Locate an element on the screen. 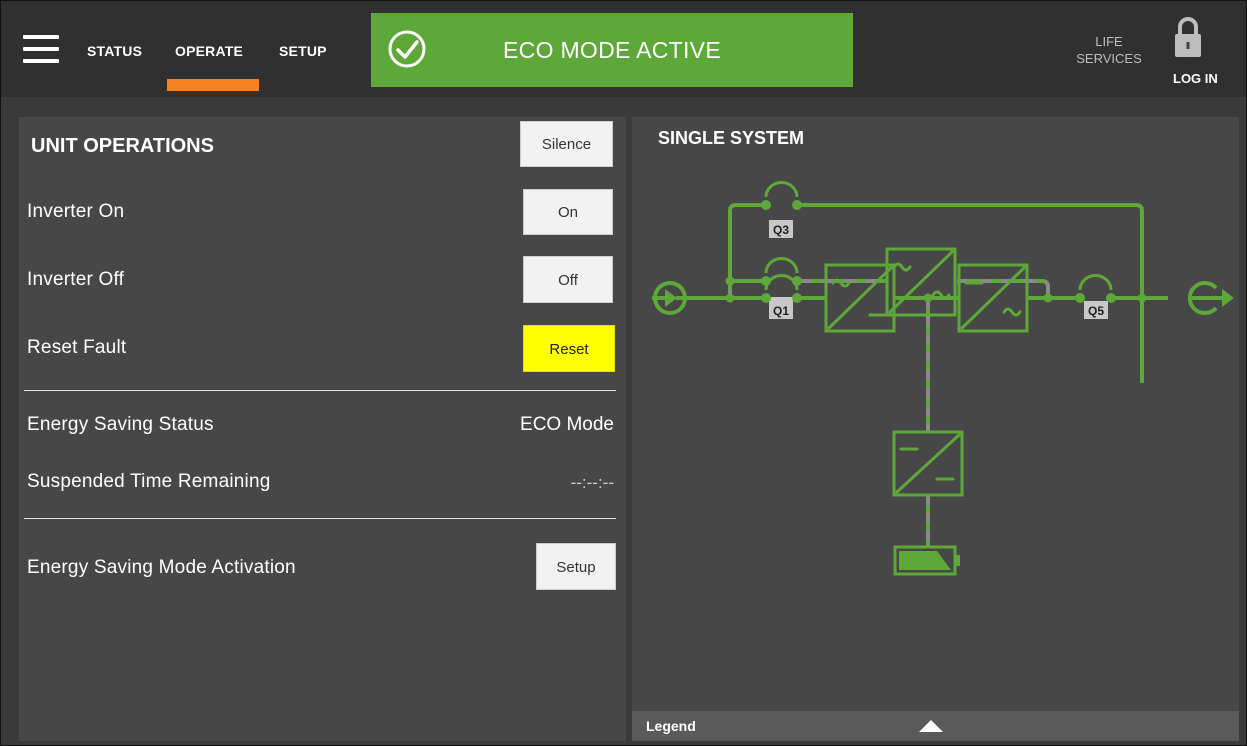 The height and width of the screenshot is (746, 1247). suspended-time-value: --:--:-- is located at coordinates (592, 482).